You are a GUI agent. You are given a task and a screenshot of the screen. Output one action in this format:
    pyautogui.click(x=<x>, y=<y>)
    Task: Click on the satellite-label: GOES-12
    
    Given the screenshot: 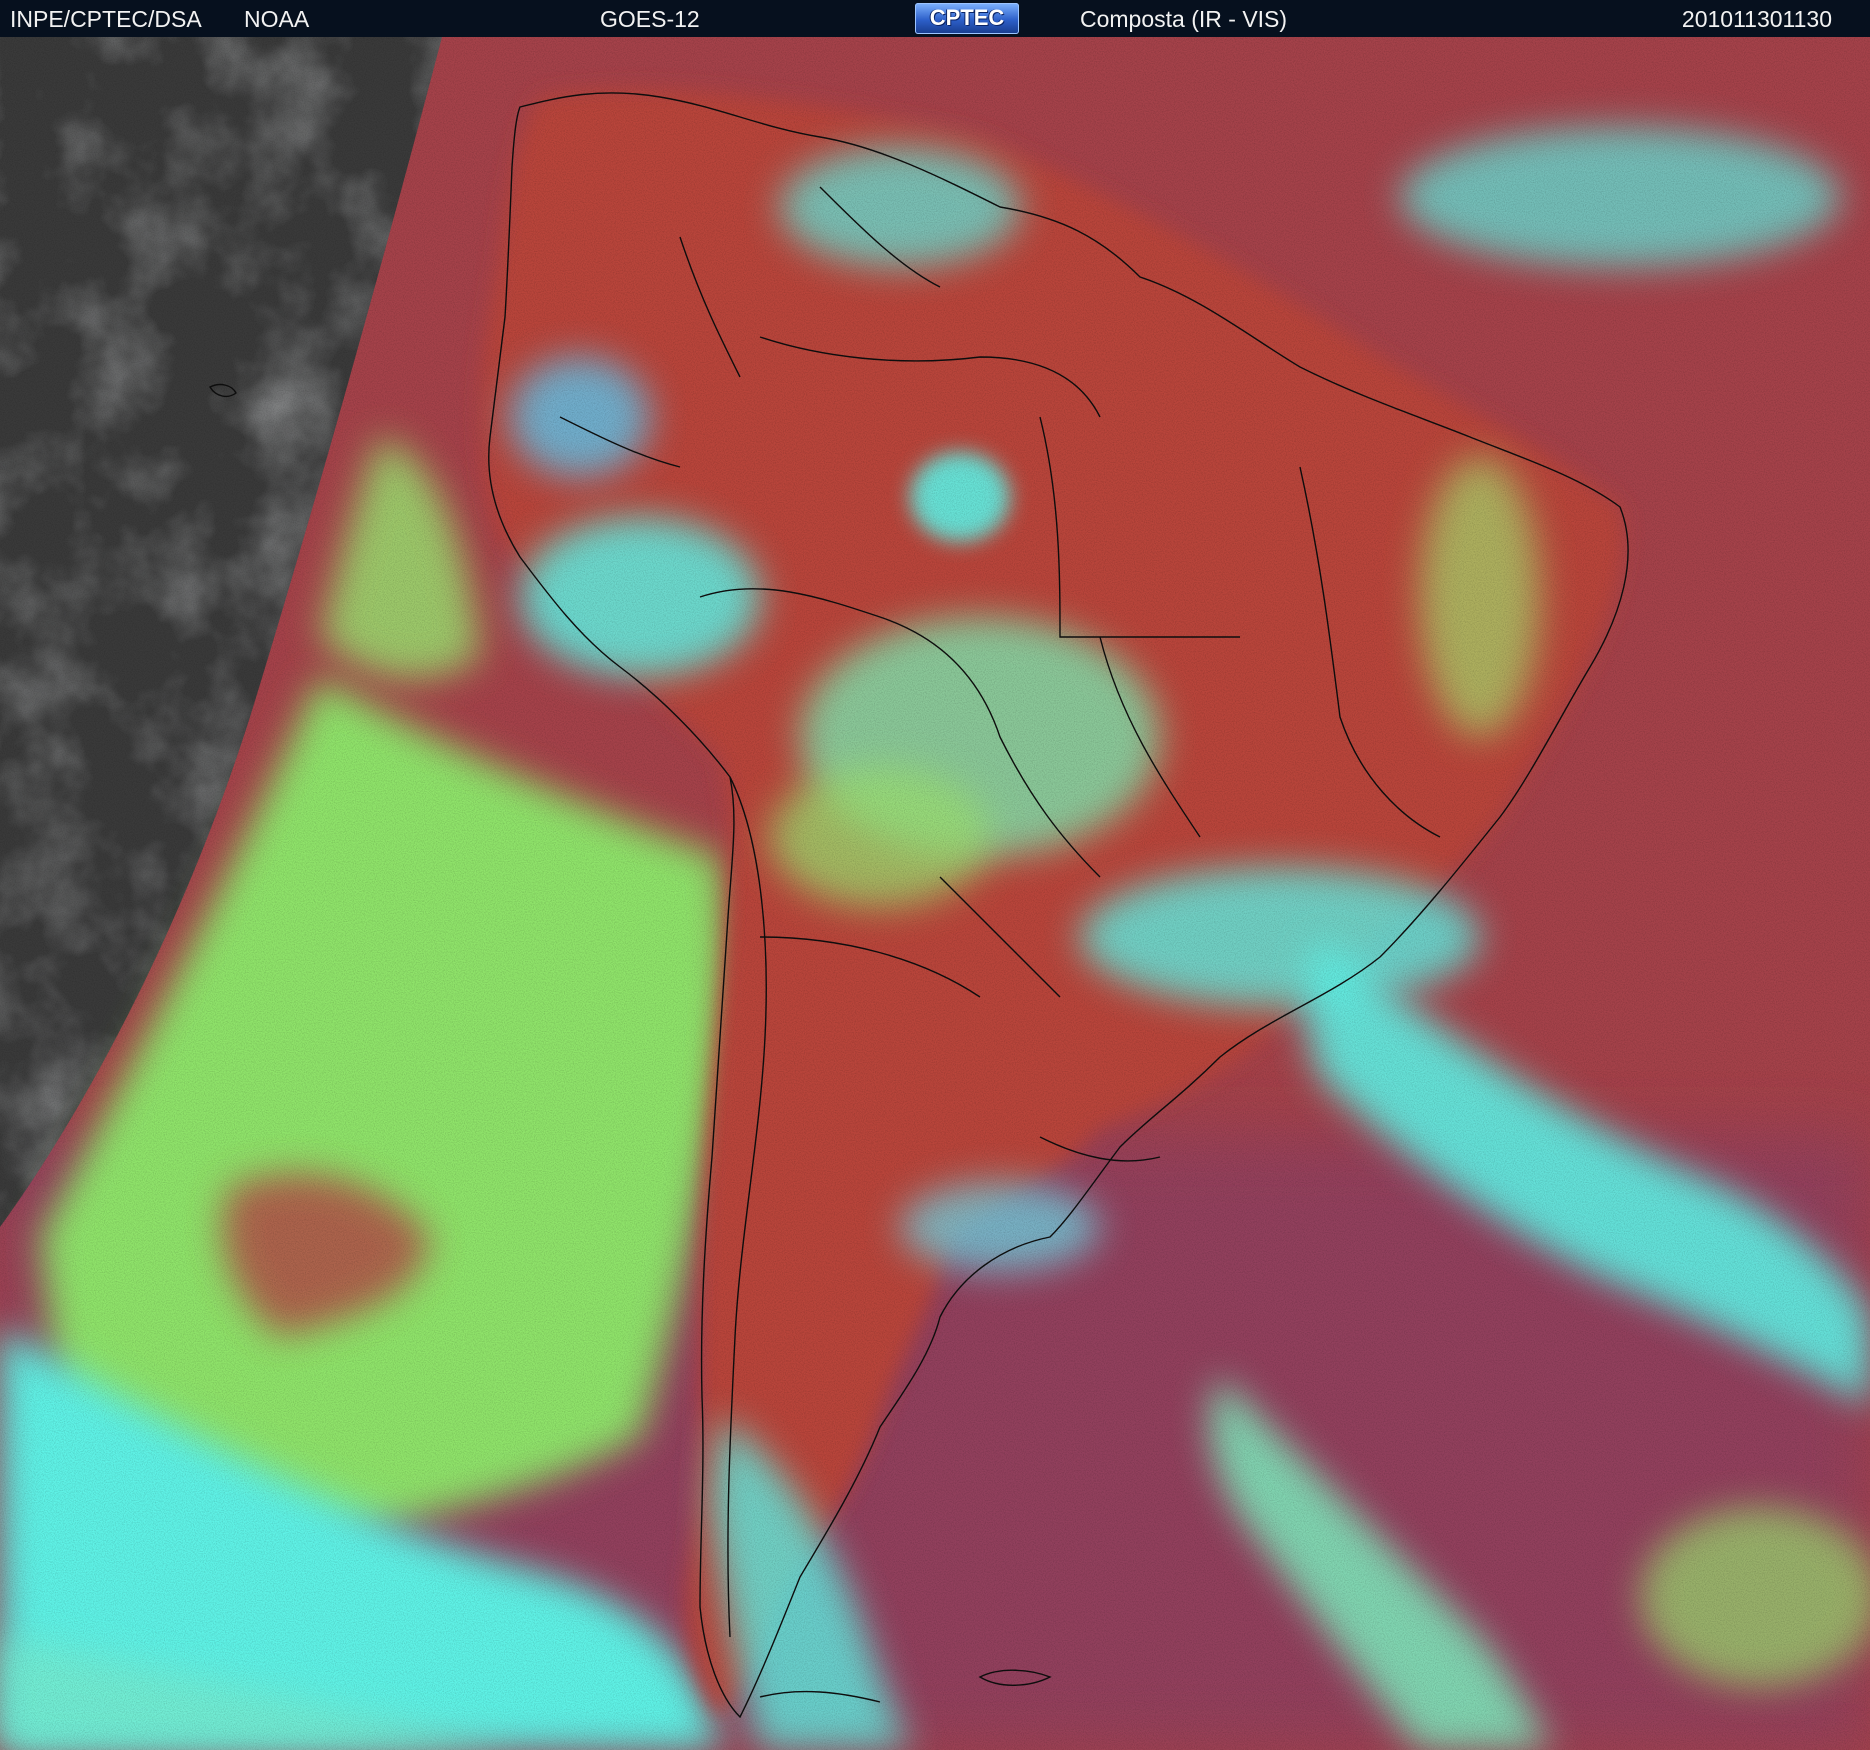 What is the action you would take?
    pyautogui.click(x=650, y=19)
    